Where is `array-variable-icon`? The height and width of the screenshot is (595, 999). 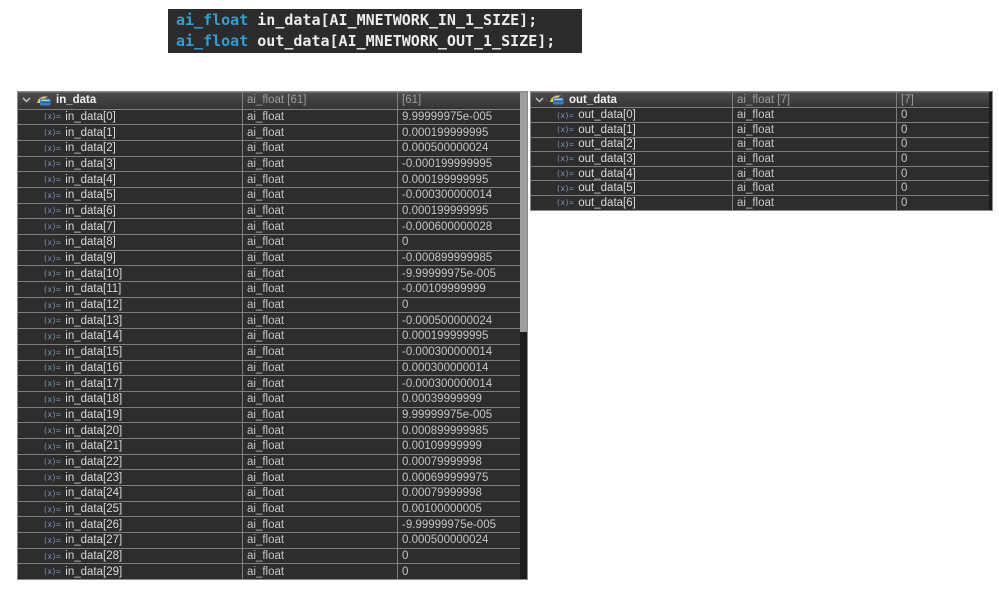
array-variable-icon is located at coordinates (556, 99).